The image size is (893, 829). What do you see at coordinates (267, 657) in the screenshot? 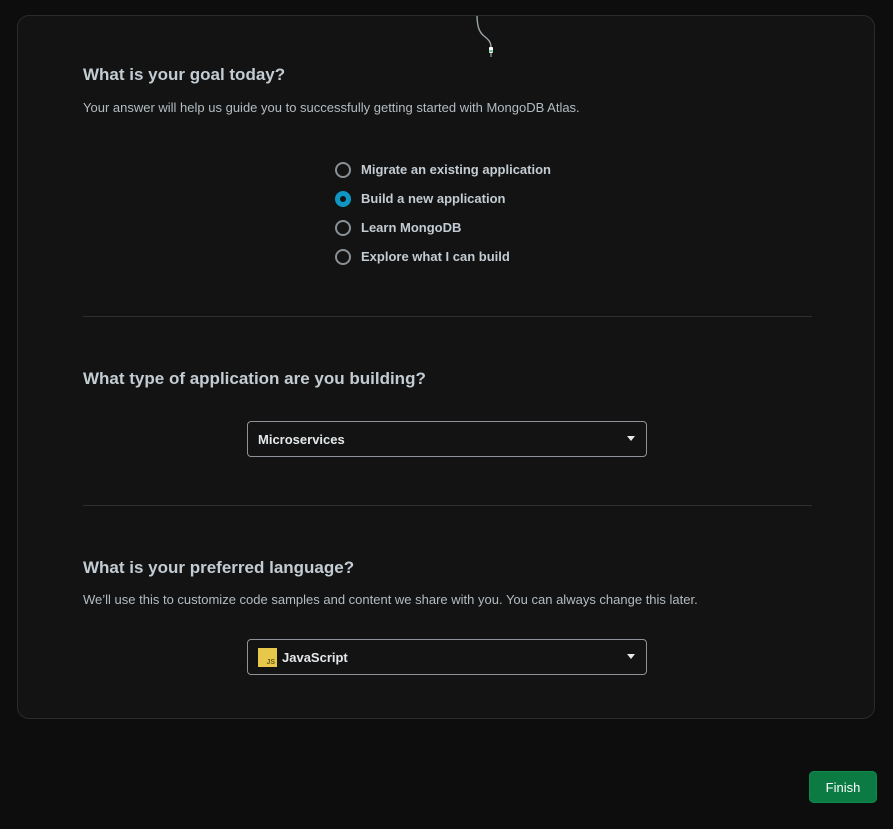
I see `javascript-logo-icon: JS` at bounding box center [267, 657].